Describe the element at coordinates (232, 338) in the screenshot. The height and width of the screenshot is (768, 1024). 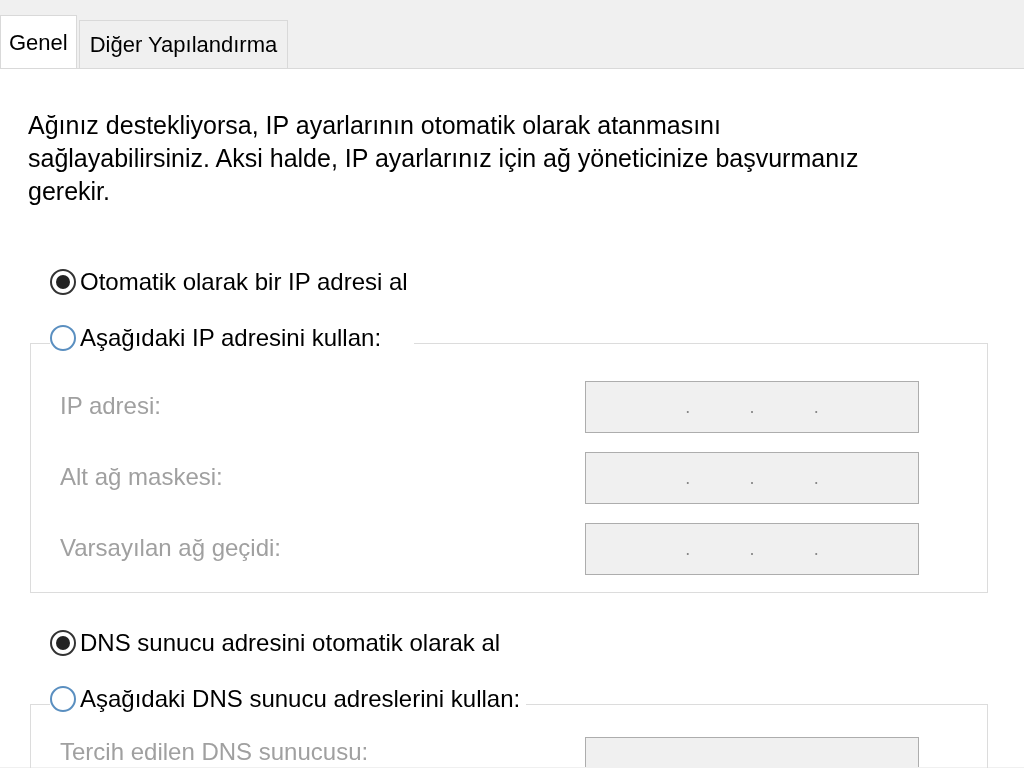
I see `radio-option: Aşağıdaki IP adresini kullan:` at that location.